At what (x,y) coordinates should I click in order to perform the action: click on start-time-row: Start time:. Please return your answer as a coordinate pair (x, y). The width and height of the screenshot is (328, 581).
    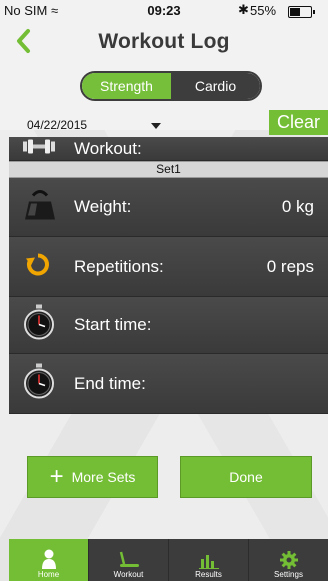
    Looking at the image, I should click on (168, 325).